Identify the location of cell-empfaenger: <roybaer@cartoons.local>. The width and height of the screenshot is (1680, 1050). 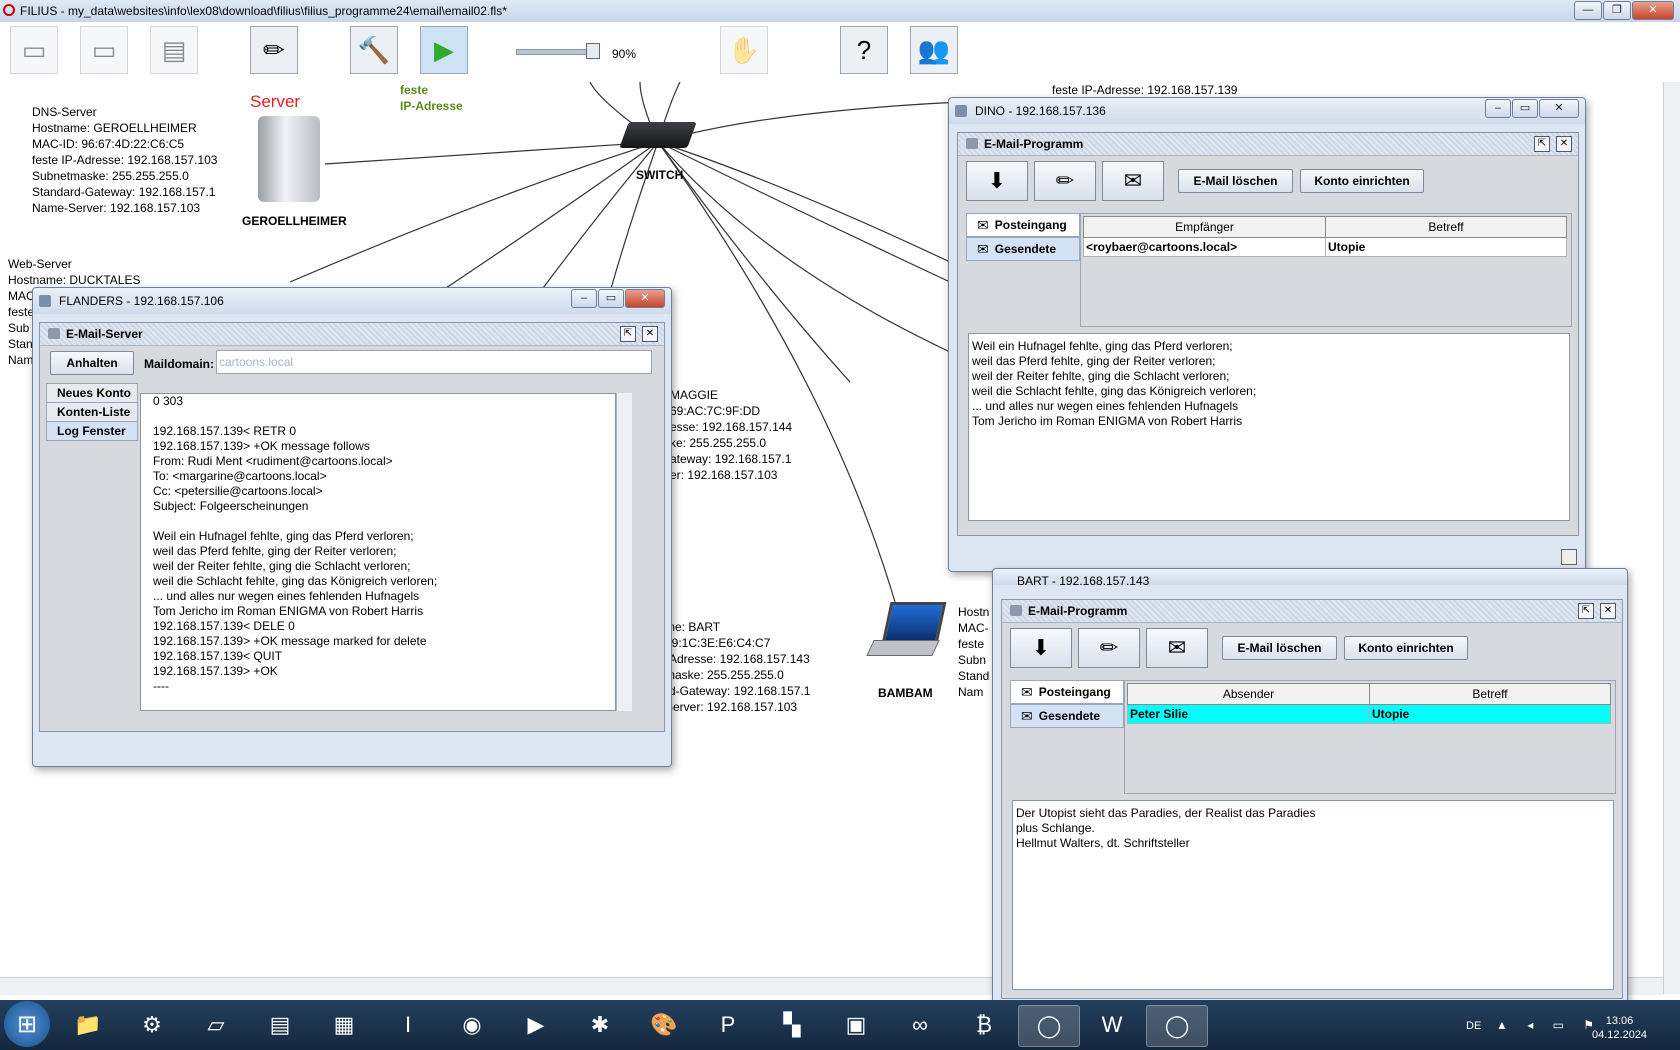
(1204, 247).